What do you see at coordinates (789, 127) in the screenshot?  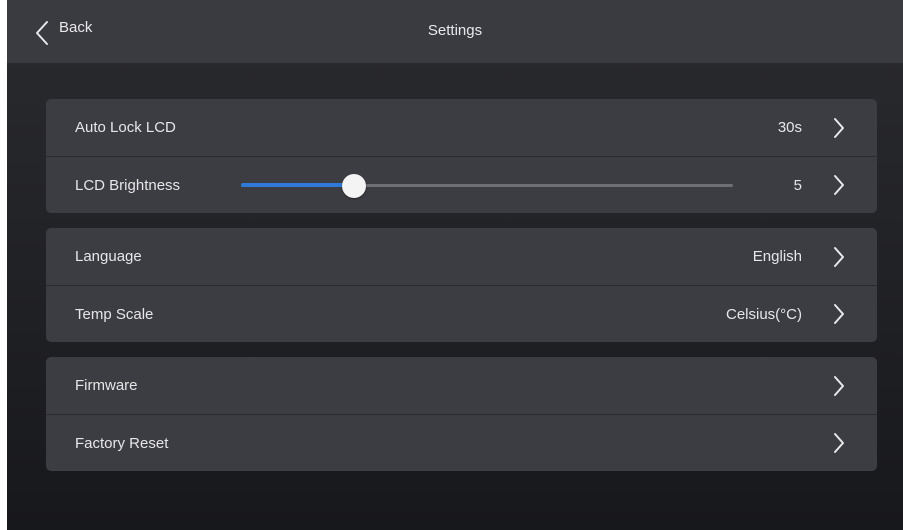 I see `auto-lock-lcd-value: 30s` at bounding box center [789, 127].